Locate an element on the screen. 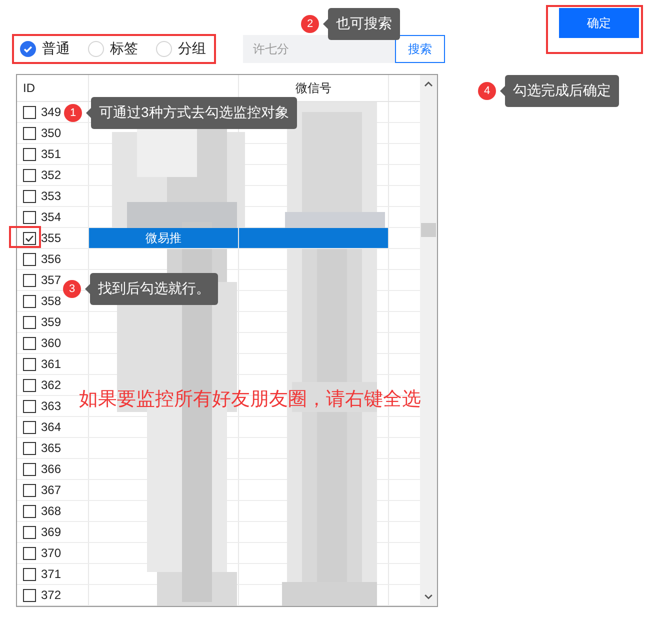 Image resolution: width=653 pixels, height=624 pixels. row-id: 366 is located at coordinates (51, 469).